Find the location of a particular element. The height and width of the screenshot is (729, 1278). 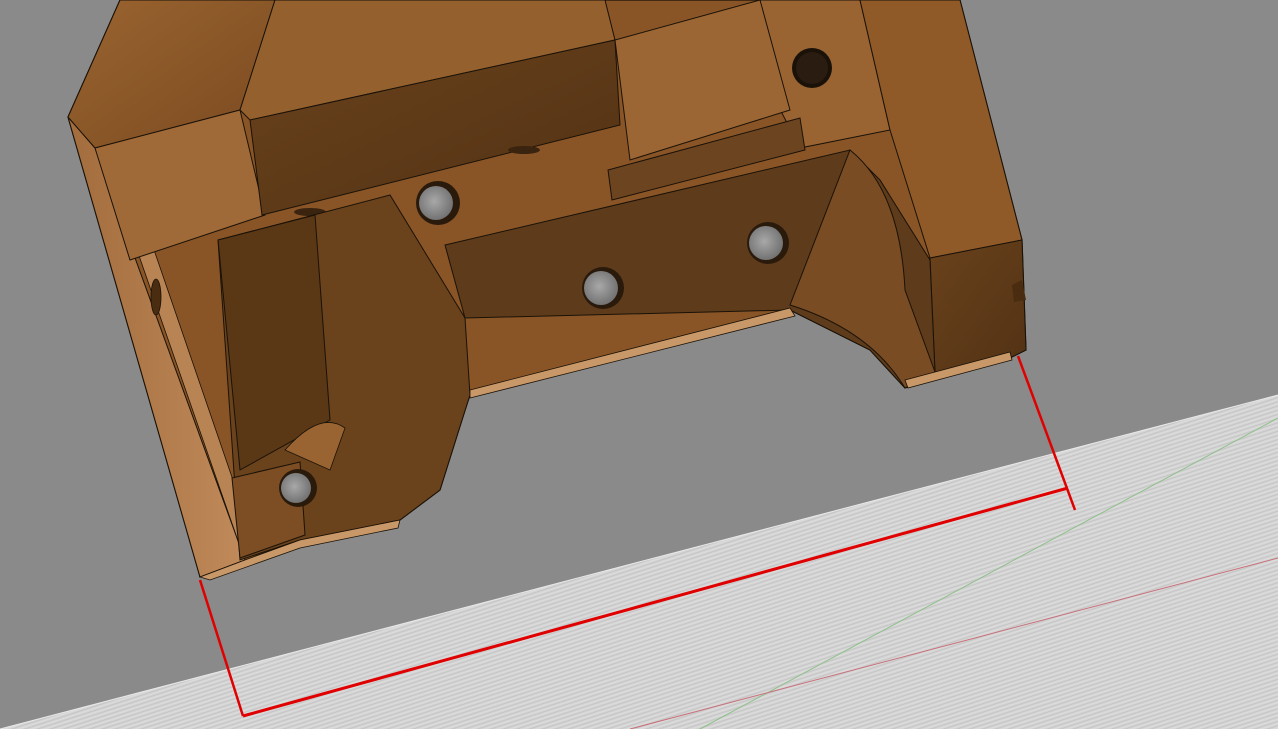

side-slot-hole is located at coordinates (156, 297).